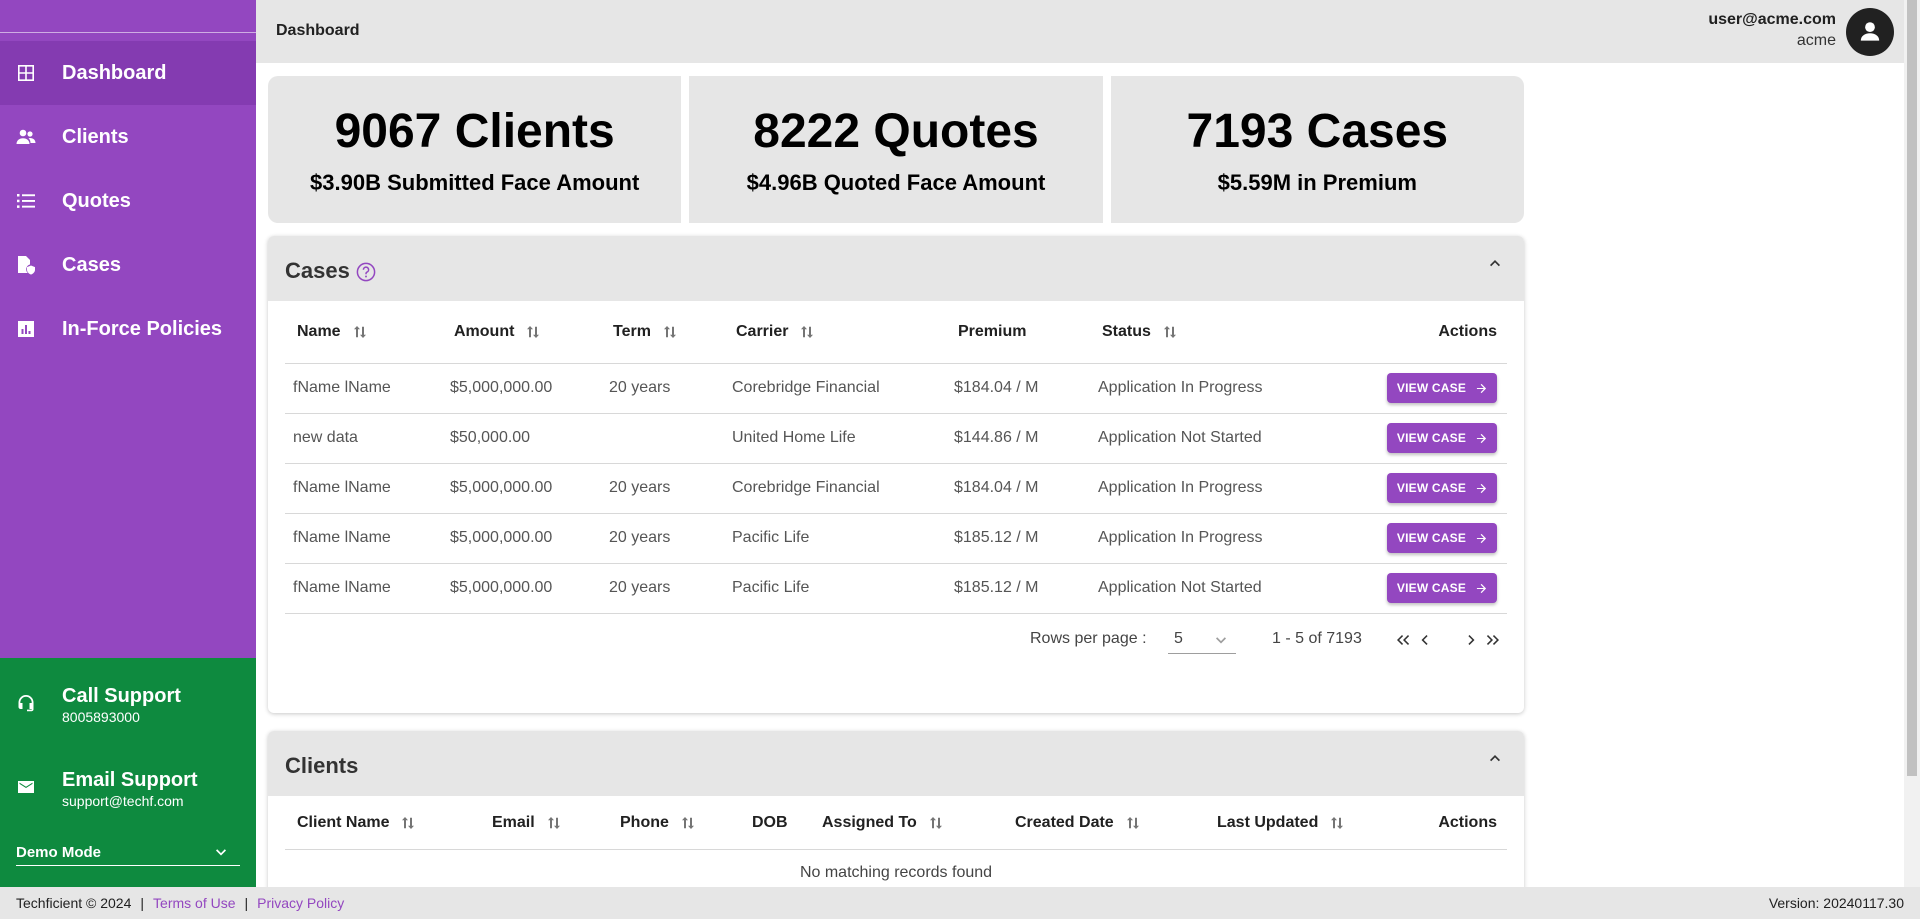  What do you see at coordinates (896, 182) in the screenshot?
I see `stat-sub: $4.96B Quoted Face Amount` at bounding box center [896, 182].